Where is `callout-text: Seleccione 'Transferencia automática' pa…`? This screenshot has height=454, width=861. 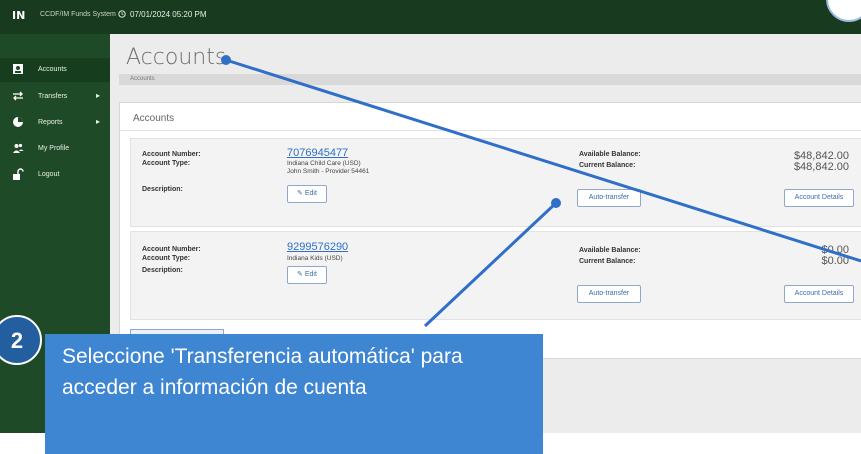 callout-text: Seleccione 'Transferencia automática' pa… is located at coordinates (262, 372).